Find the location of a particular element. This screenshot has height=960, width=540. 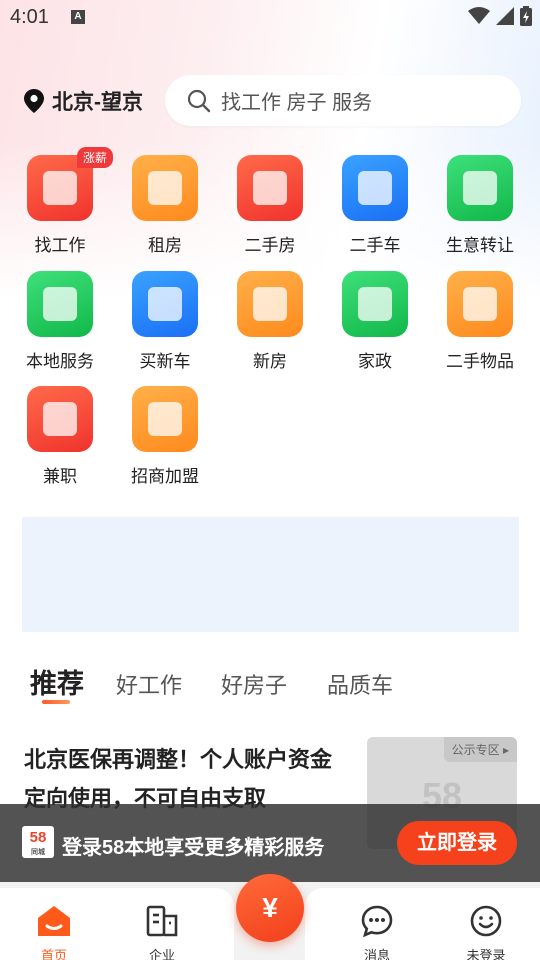

category-rent: 租房 is located at coordinates (165, 205).